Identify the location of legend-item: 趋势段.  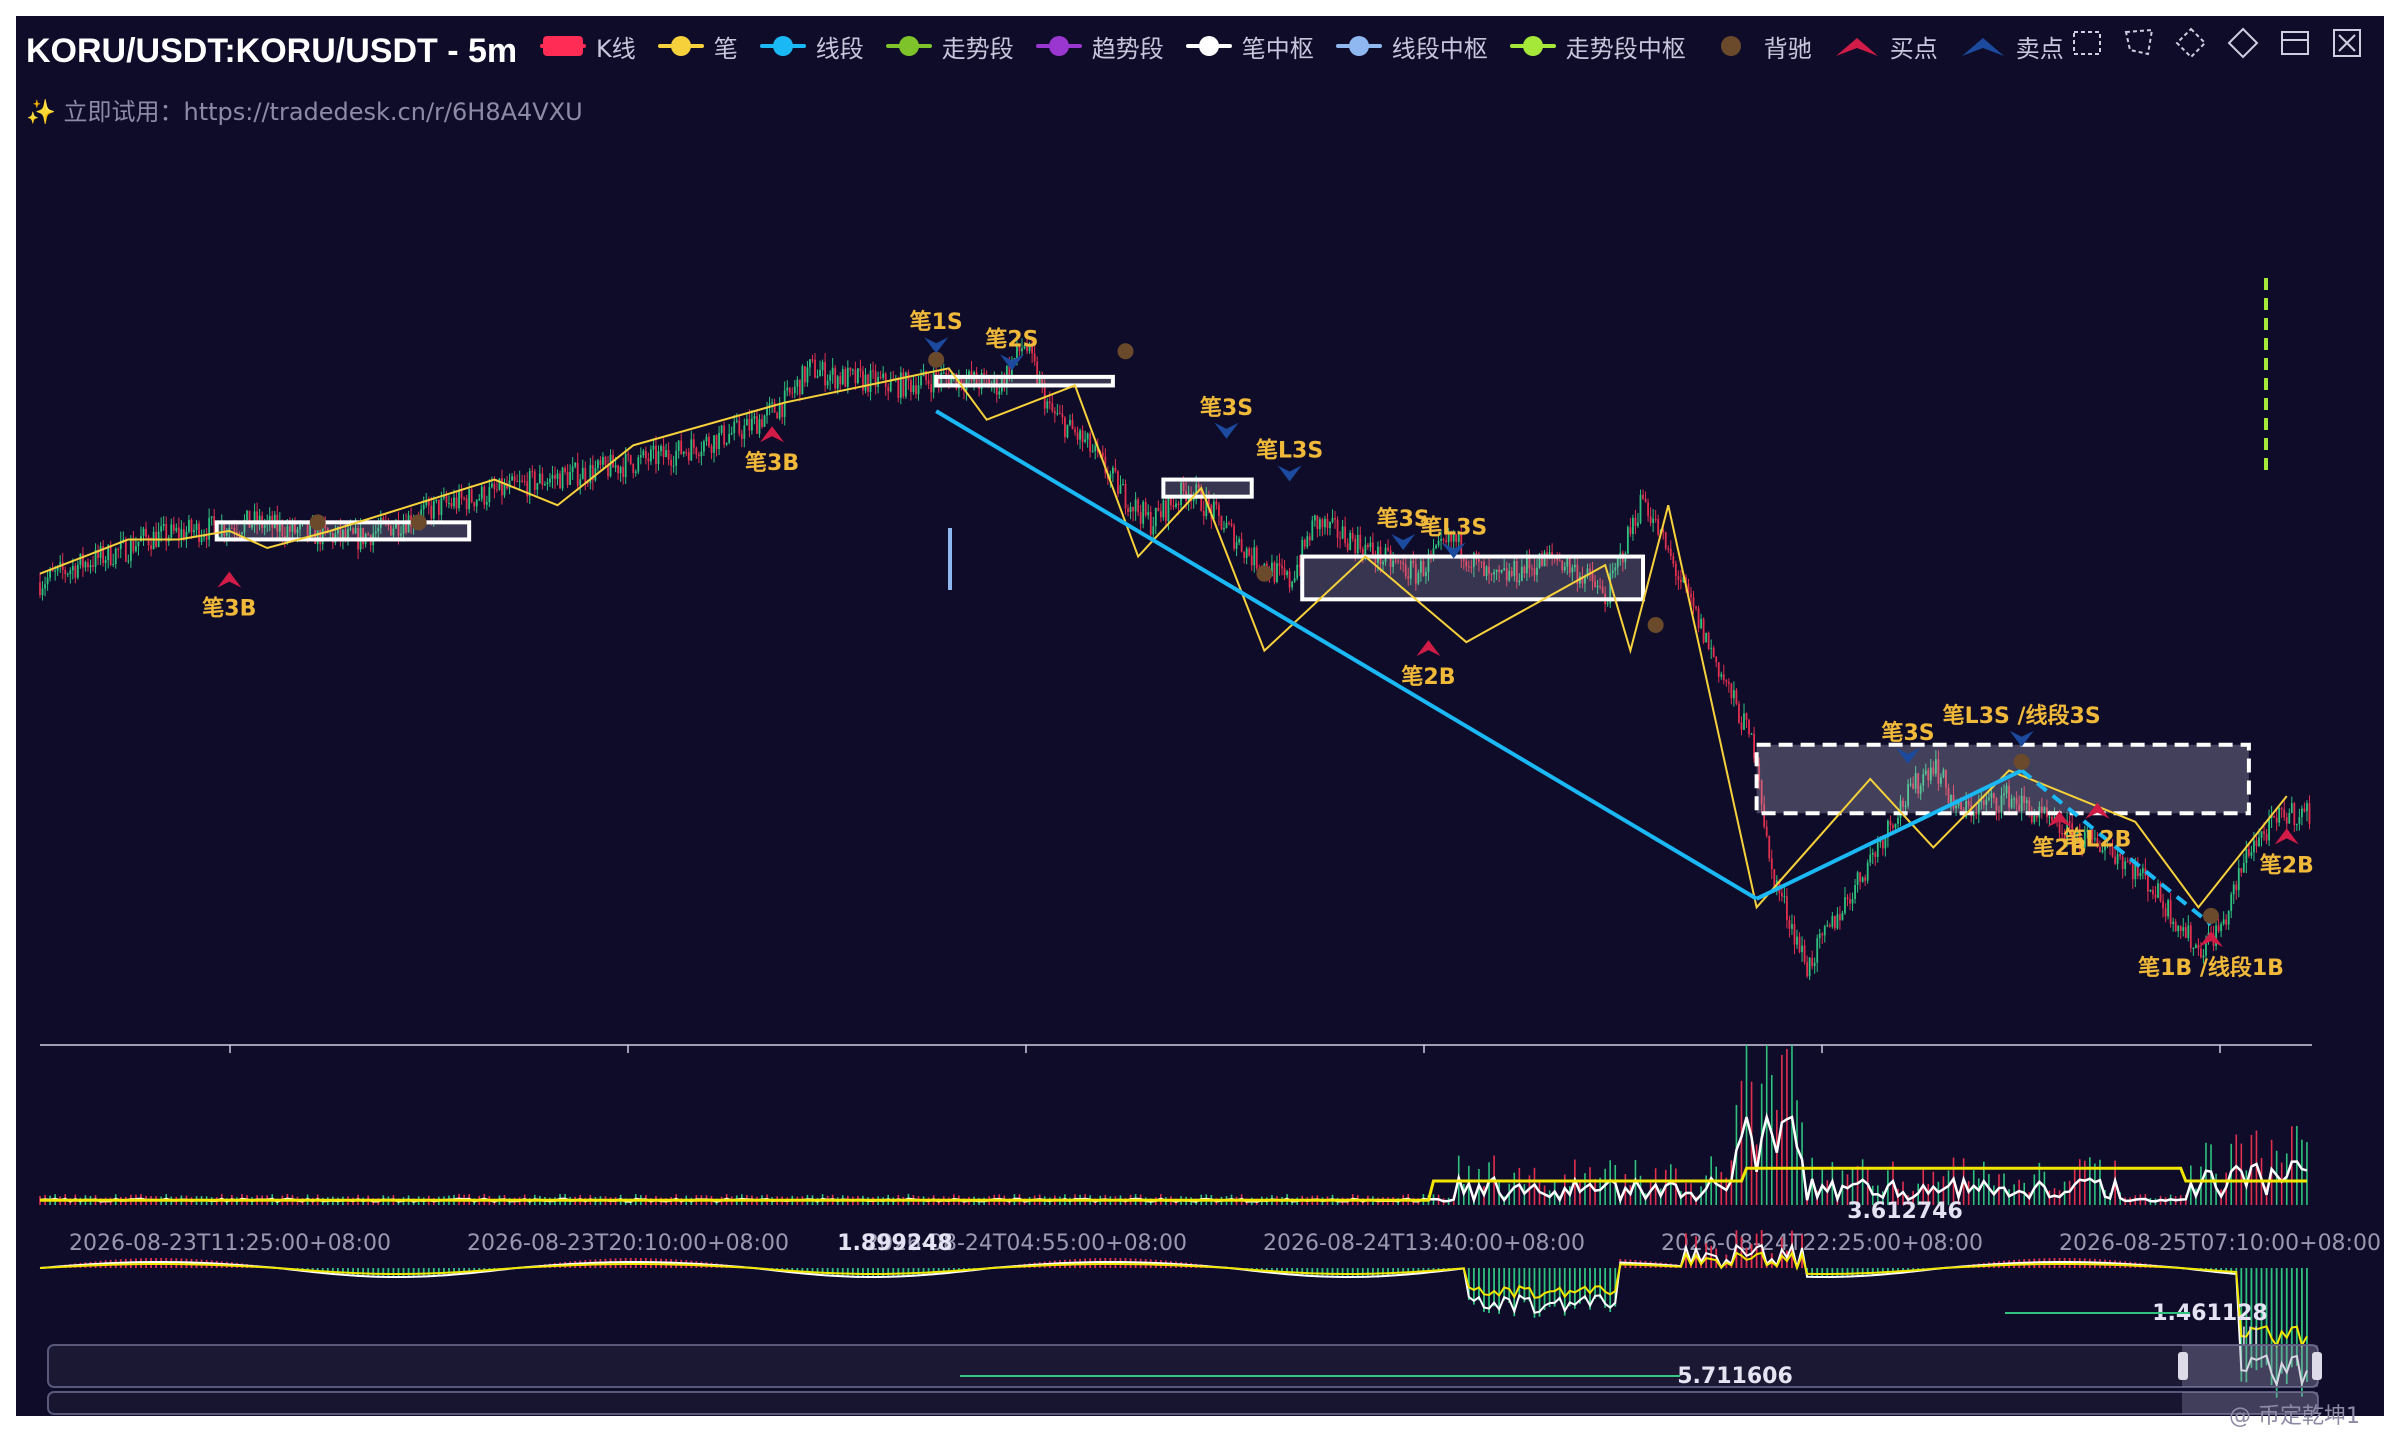
(1099, 46).